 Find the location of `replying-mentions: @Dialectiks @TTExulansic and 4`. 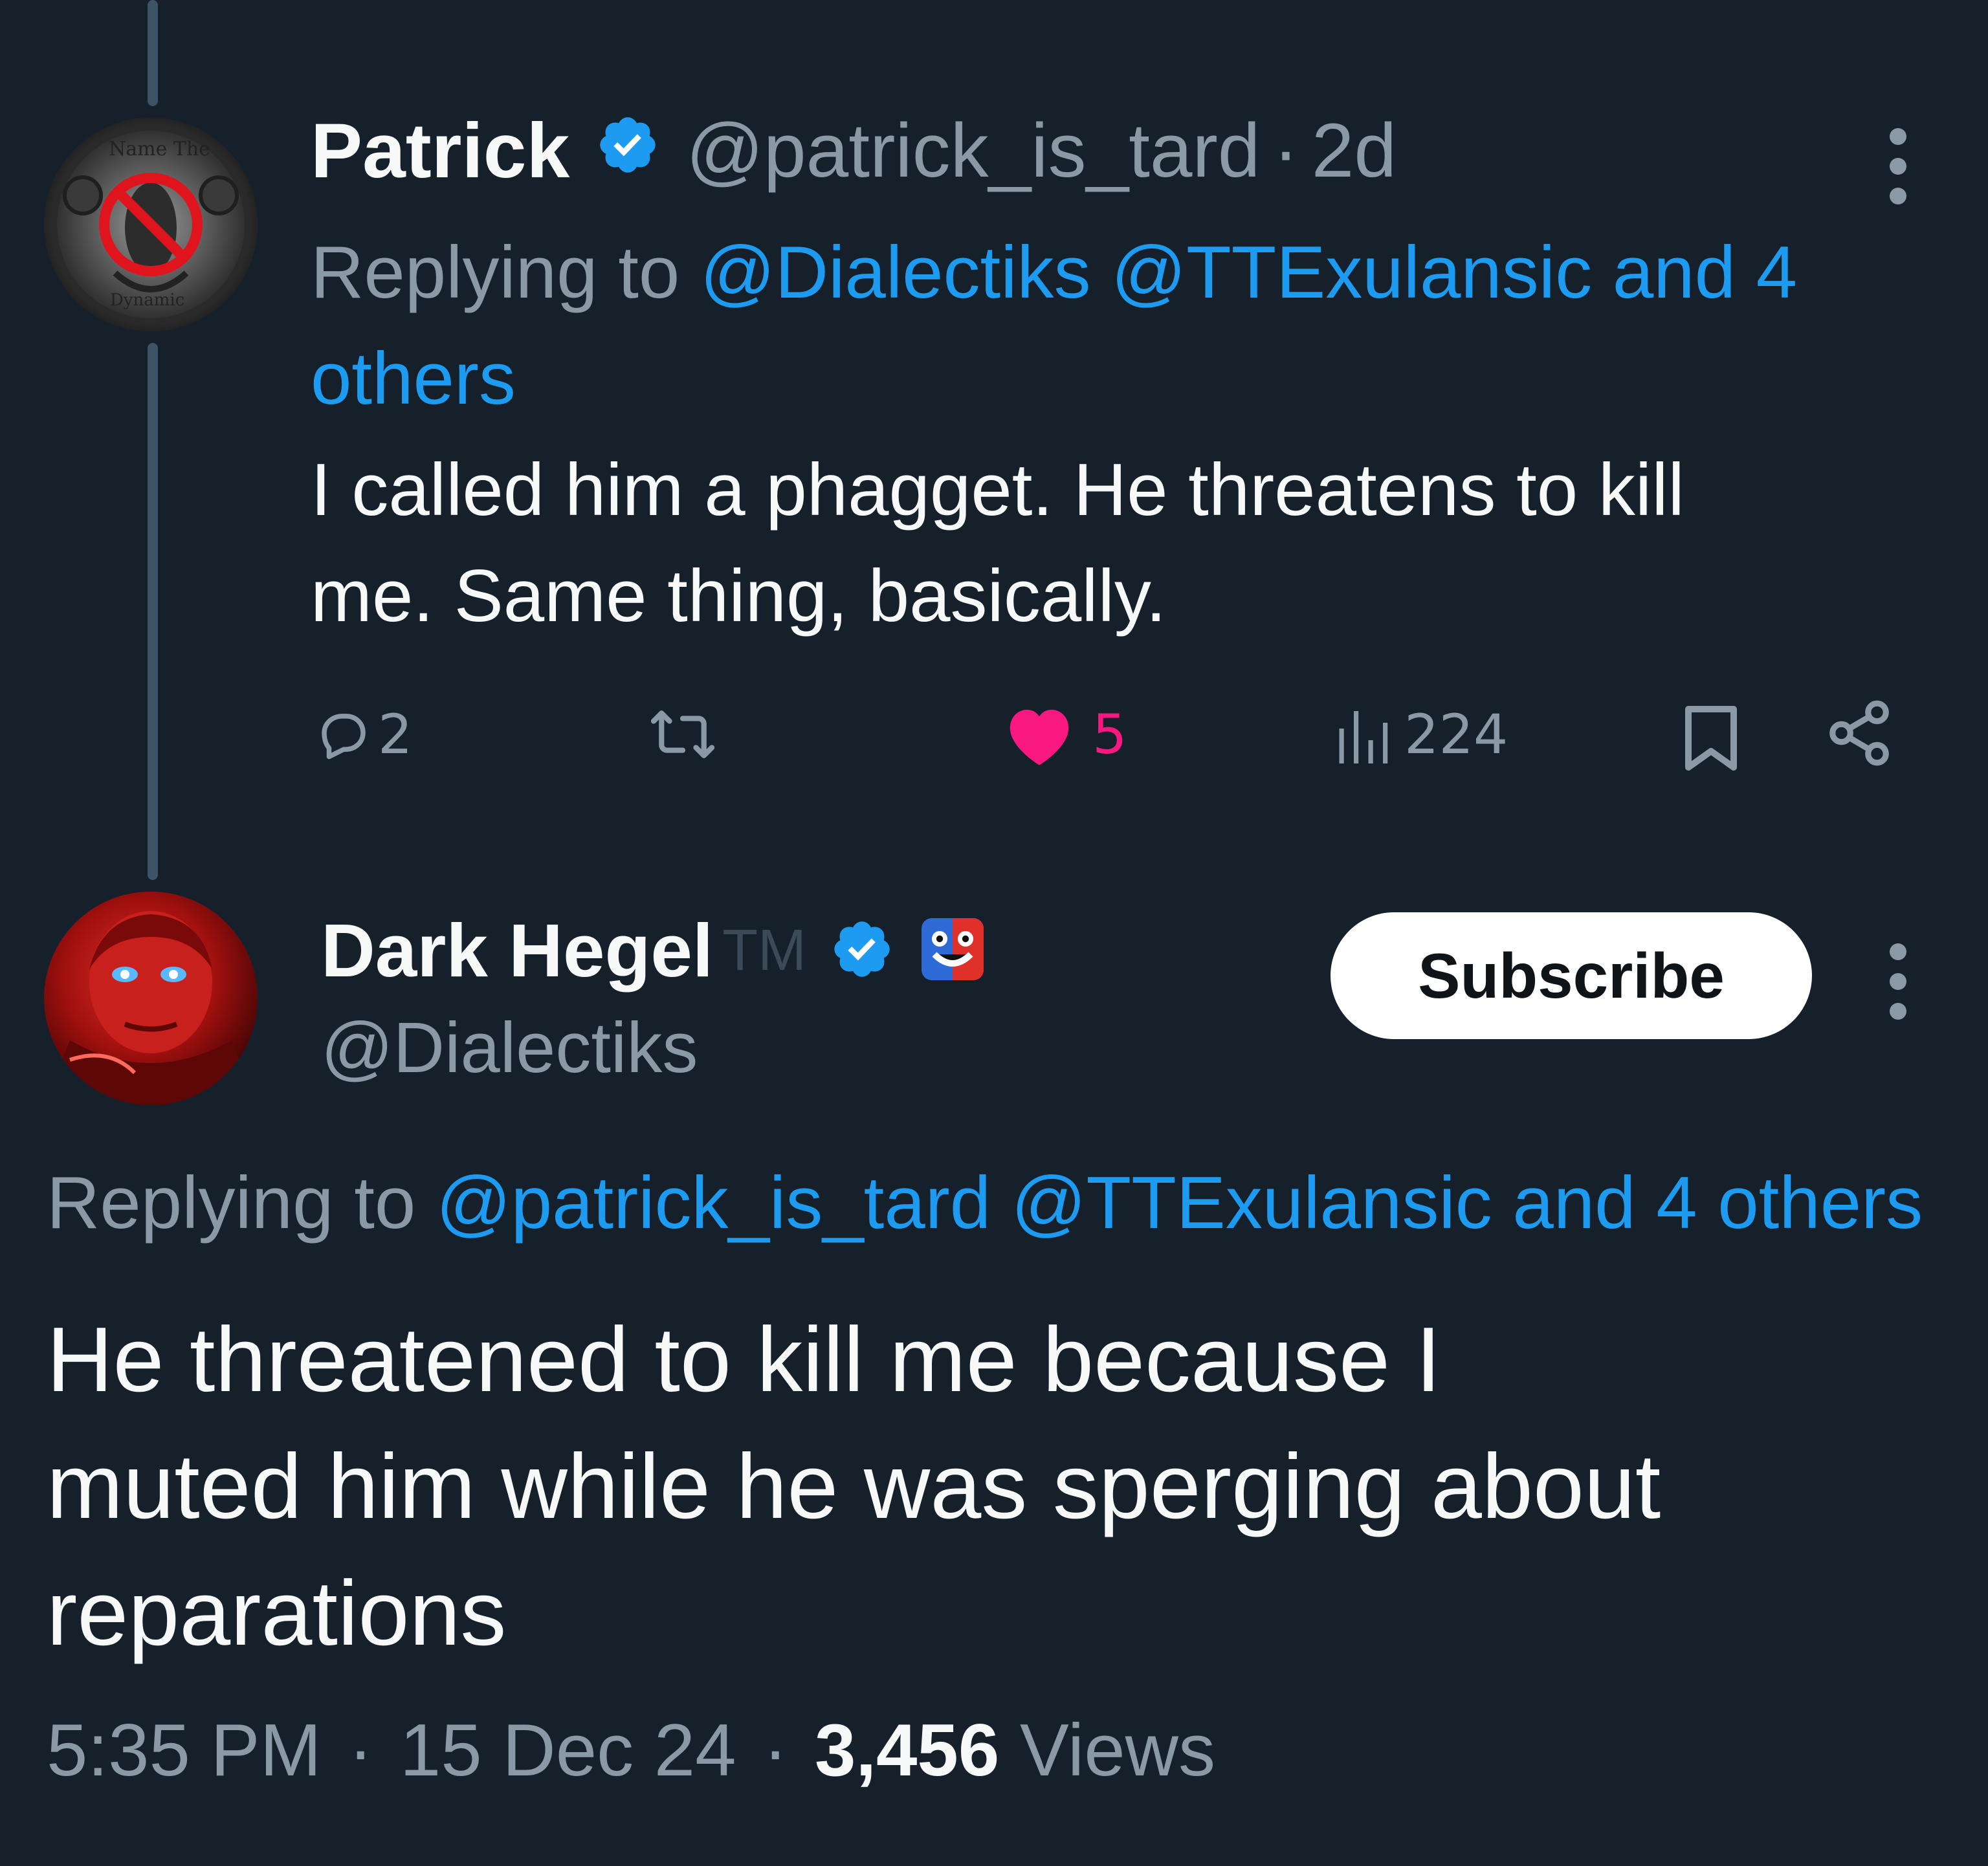

replying-mentions: @Dialectiks @TTExulansic and 4 is located at coordinates (1248, 273).